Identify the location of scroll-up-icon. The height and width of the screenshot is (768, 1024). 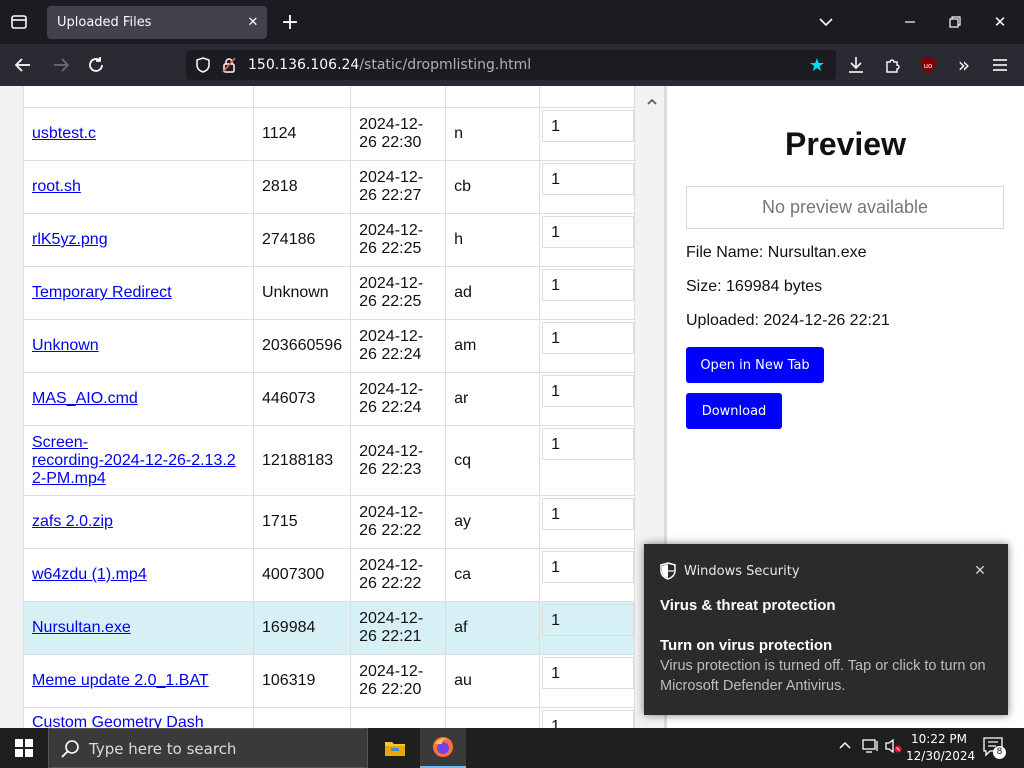
(652, 102).